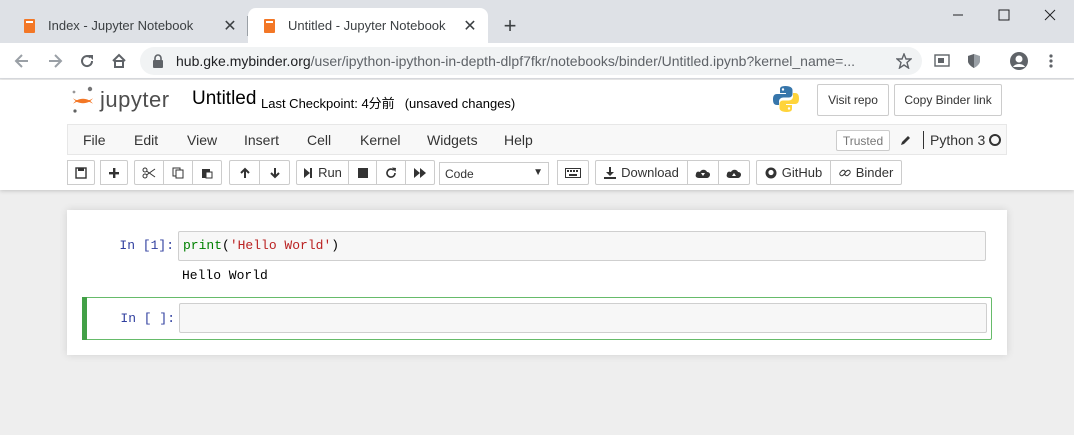  Describe the element at coordinates (202, 140) in the screenshot. I see `menu-view: View` at that location.